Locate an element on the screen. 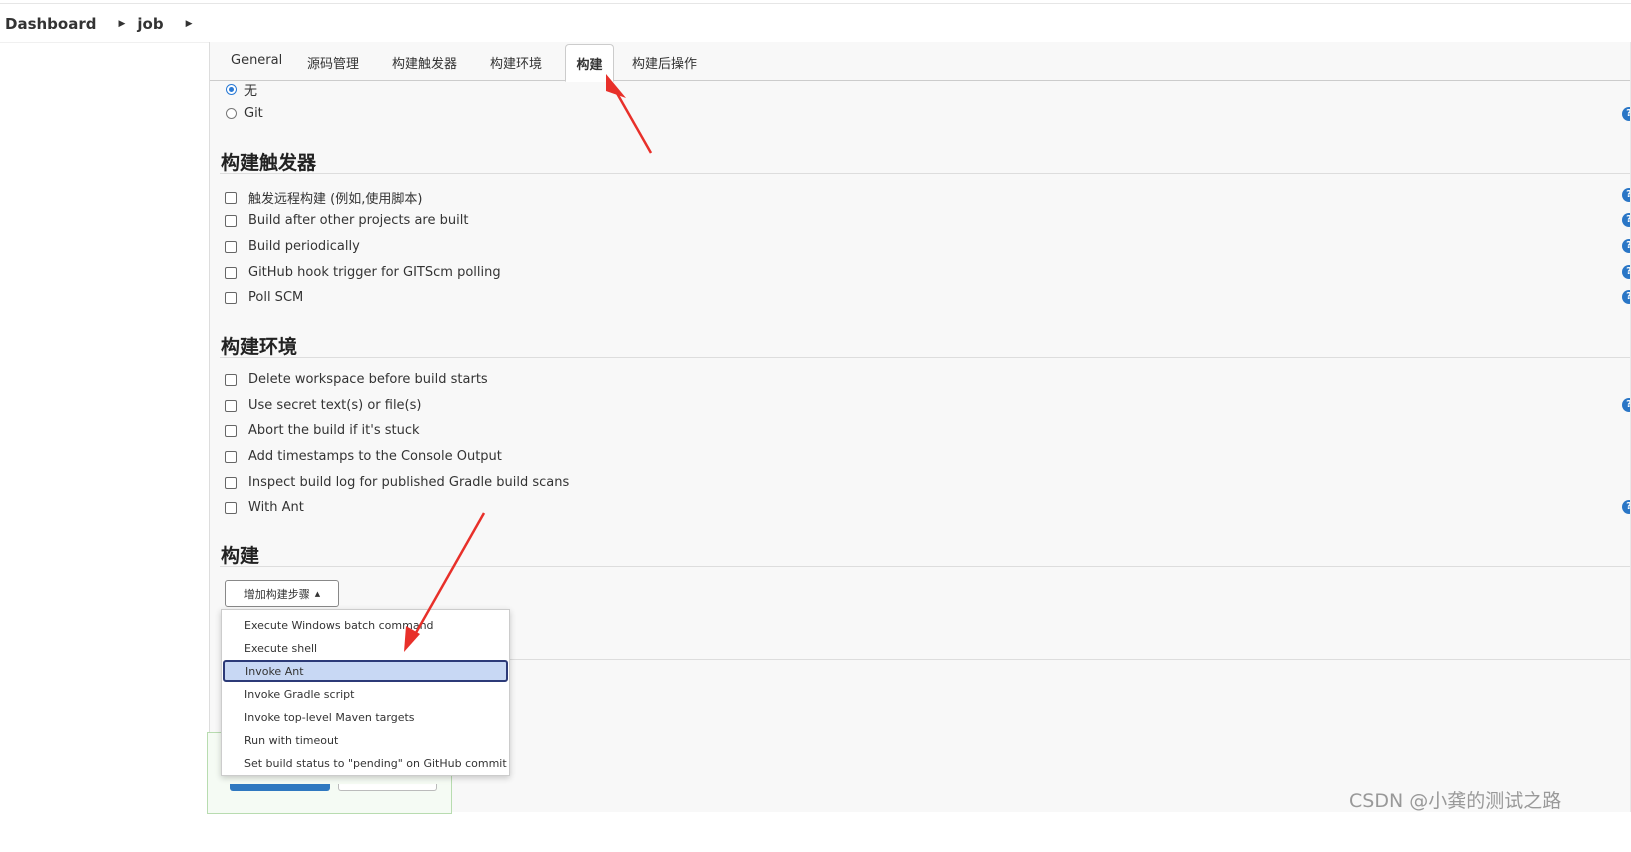 This screenshot has width=1631, height=852. menu-item-execute-shell: Execute shell is located at coordinates (365, 648).